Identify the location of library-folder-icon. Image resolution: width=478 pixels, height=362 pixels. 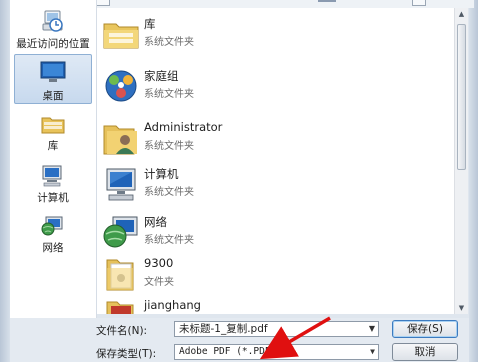
(121, 36).